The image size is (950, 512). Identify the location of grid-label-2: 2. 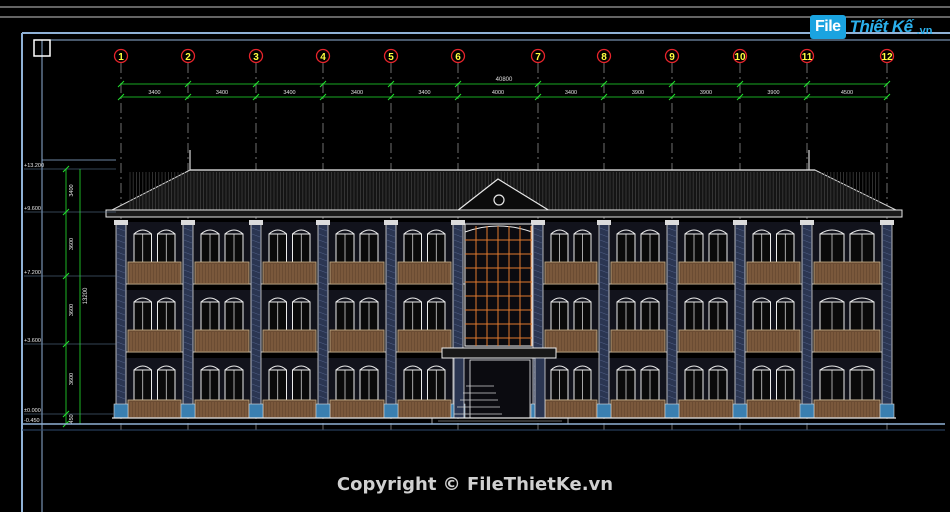
(188, 57).